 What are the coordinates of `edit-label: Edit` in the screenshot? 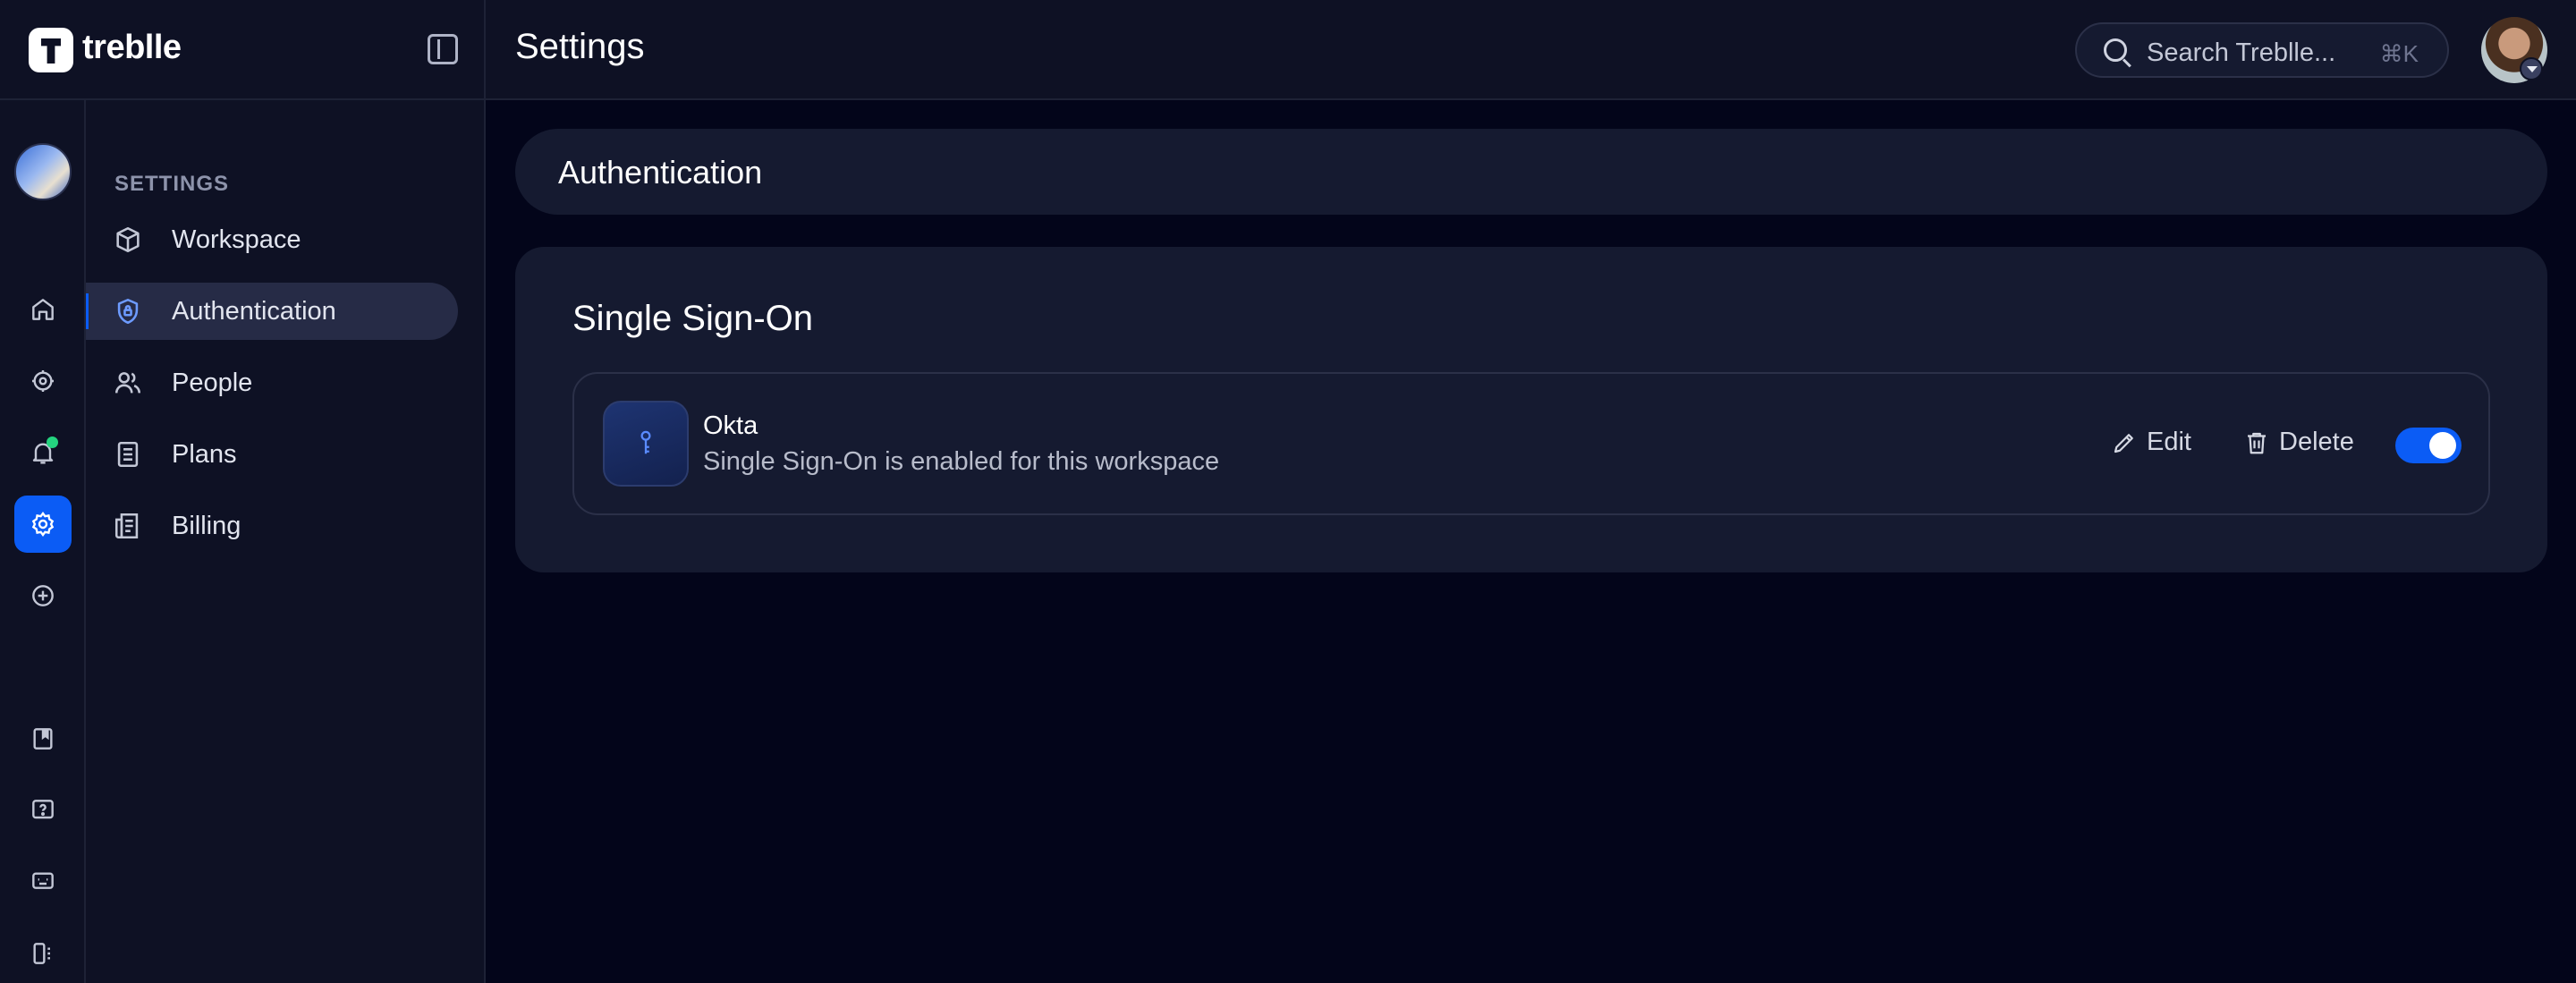 It's located at (2169, 442).